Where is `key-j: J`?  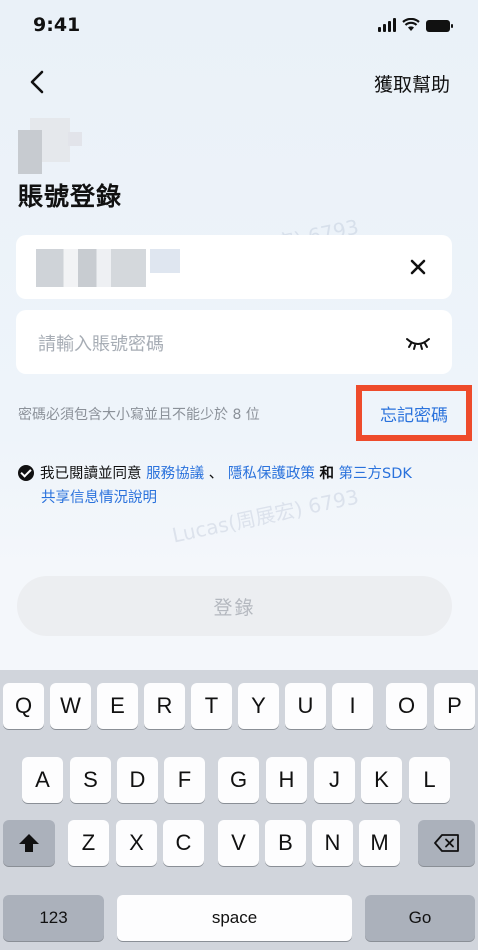 key-j: J is located at coordinates (334, 780).